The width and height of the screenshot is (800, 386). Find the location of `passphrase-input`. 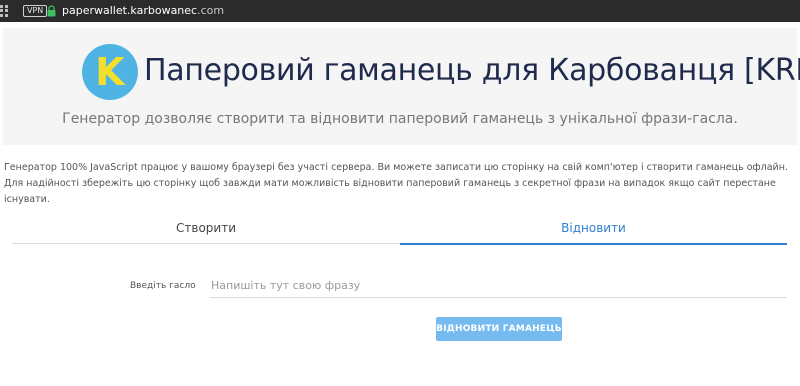

passphrase-input is located at coordinates (498, 286).